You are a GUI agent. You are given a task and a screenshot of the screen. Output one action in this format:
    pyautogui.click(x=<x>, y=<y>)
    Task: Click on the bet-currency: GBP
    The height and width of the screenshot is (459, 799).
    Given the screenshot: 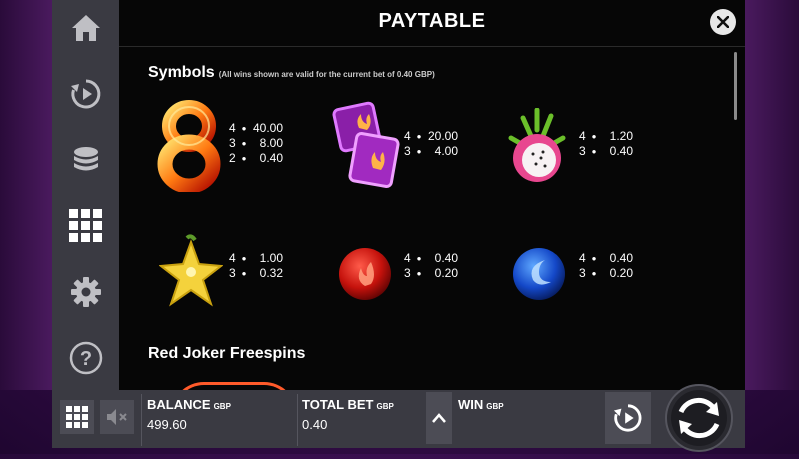 What is the action you would take?
    pyautogui.click(x=385, y=406)
    